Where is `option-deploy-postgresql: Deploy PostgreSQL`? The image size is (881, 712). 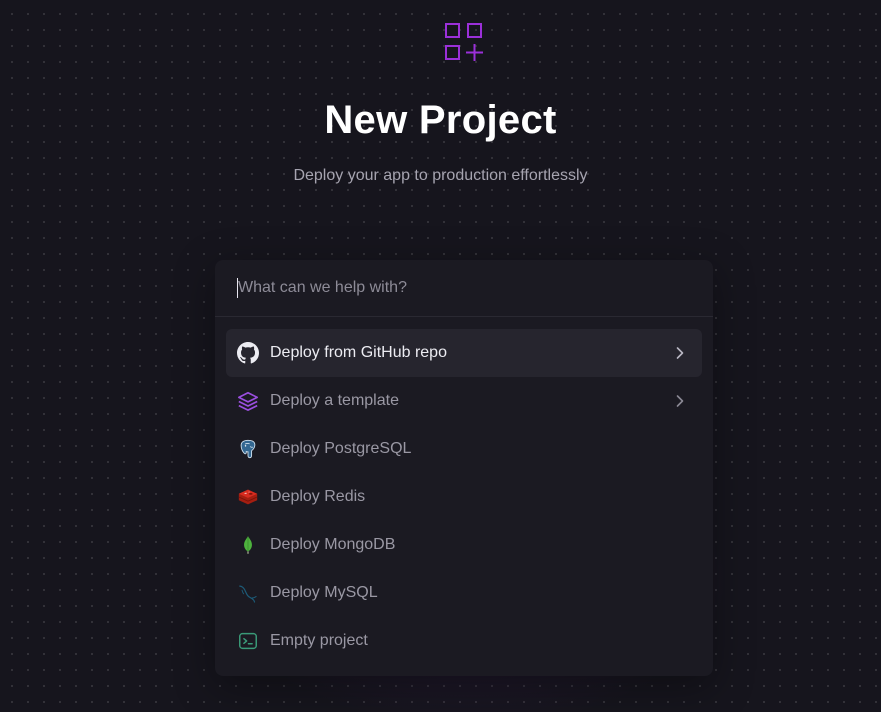 option-deploy-postgresql: Deploy PostgreSQL is located at coordinates (464, 449).